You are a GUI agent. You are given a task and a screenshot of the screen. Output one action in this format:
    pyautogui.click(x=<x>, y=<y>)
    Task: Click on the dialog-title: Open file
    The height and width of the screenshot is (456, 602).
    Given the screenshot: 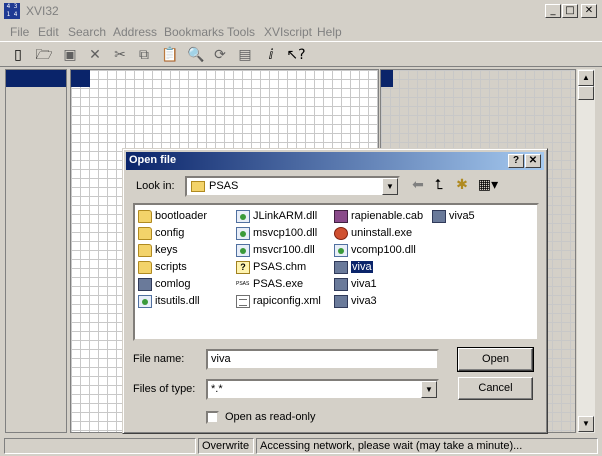 What is the action you would take?
    pyautogui.click(x=153, y=160)
    